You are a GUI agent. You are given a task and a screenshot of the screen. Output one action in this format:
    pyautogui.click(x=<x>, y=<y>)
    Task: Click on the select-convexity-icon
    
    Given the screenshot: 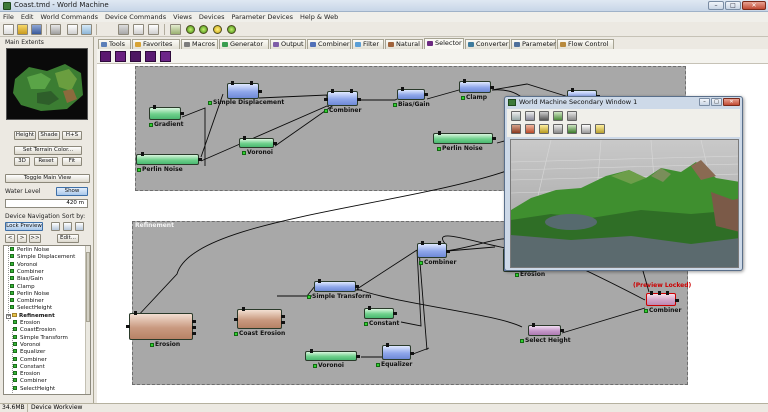 What is the action you would take?
    pyautogui.click(x=135, y=56)
    